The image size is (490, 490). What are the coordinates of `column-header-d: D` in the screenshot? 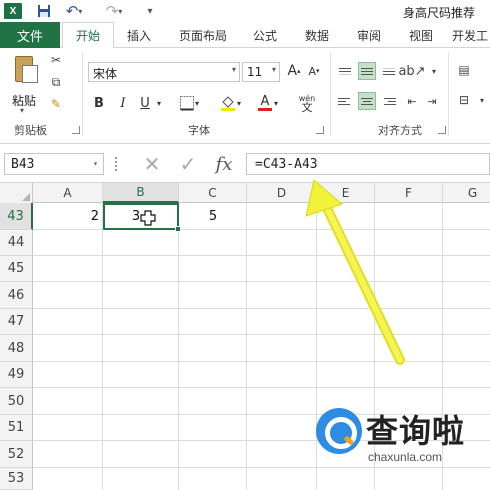 It's located at (282, 193).